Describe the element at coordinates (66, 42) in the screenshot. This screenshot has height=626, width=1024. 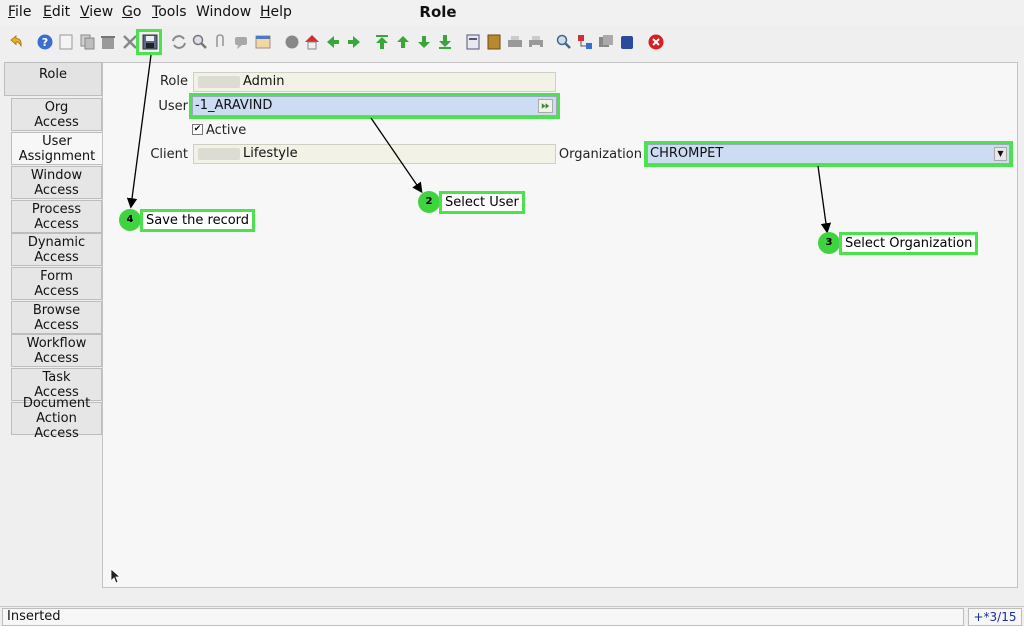
I see `new-icon` at that location.